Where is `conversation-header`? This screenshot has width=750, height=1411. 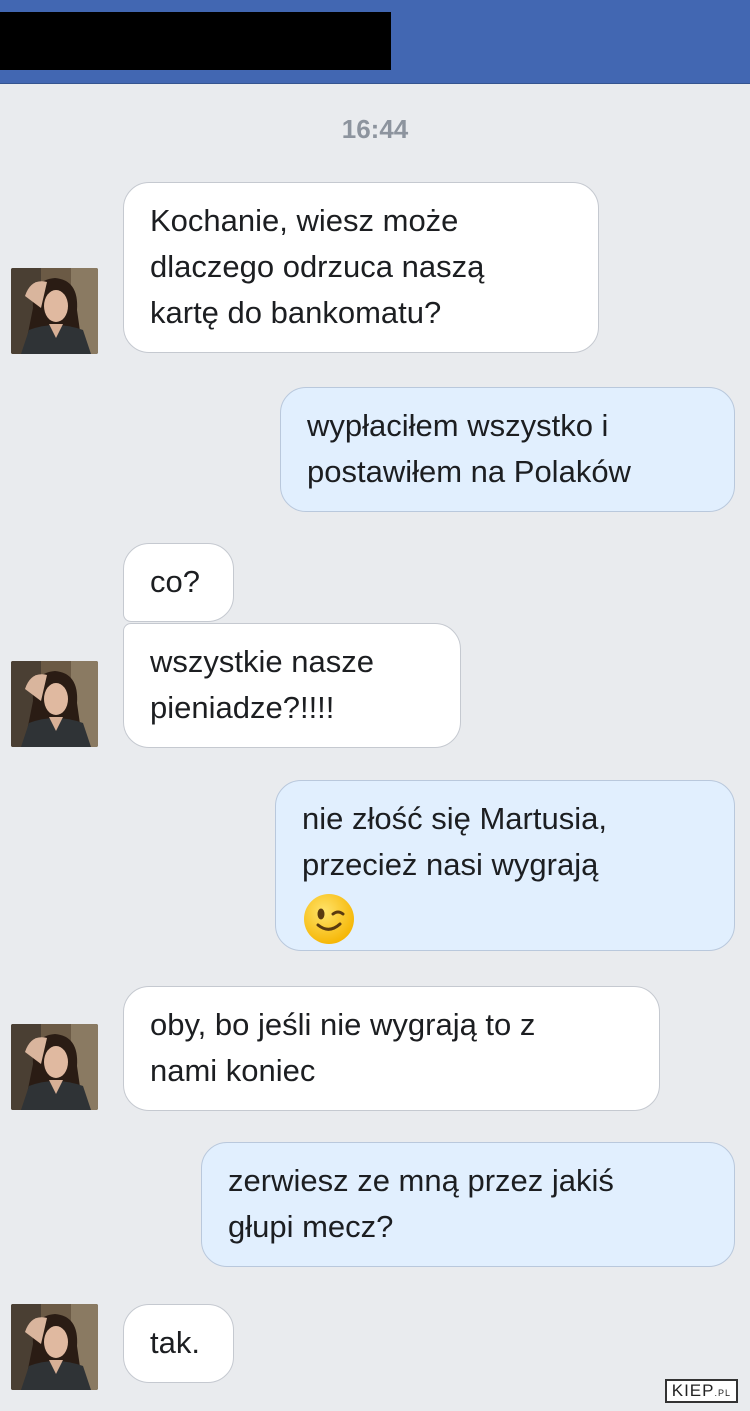 conversation-header is located at coordinates (375, 42).